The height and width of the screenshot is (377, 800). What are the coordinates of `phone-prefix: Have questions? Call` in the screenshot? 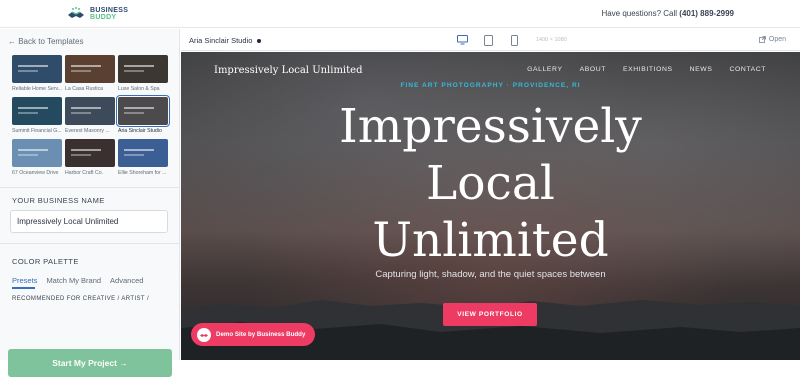 It's located at (639, 13).